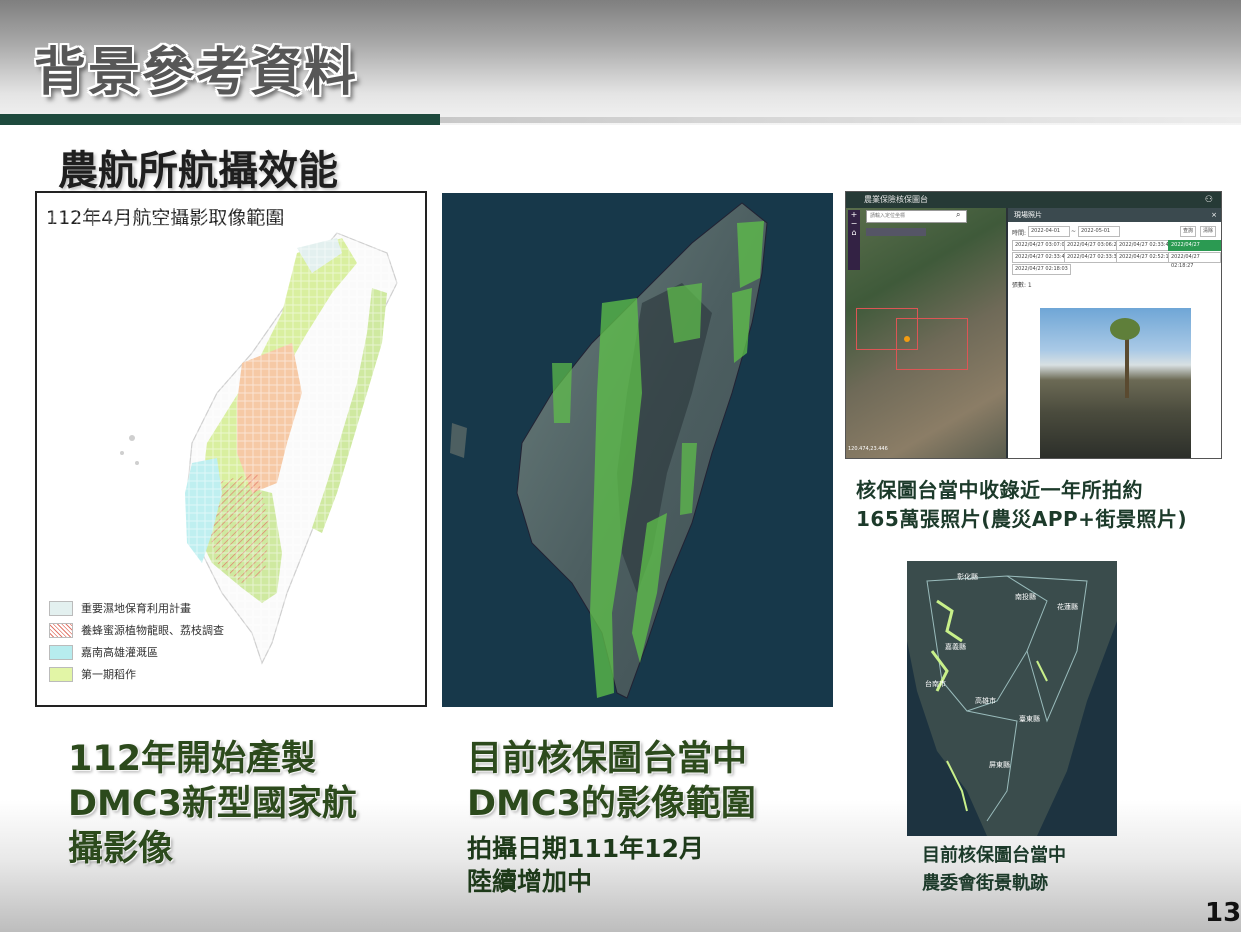  Describe the element at coordinates (1022, 519) in the screenshot. I see `app-caption-line: 165萬張照片(農災APP+街景照片)` at that location.